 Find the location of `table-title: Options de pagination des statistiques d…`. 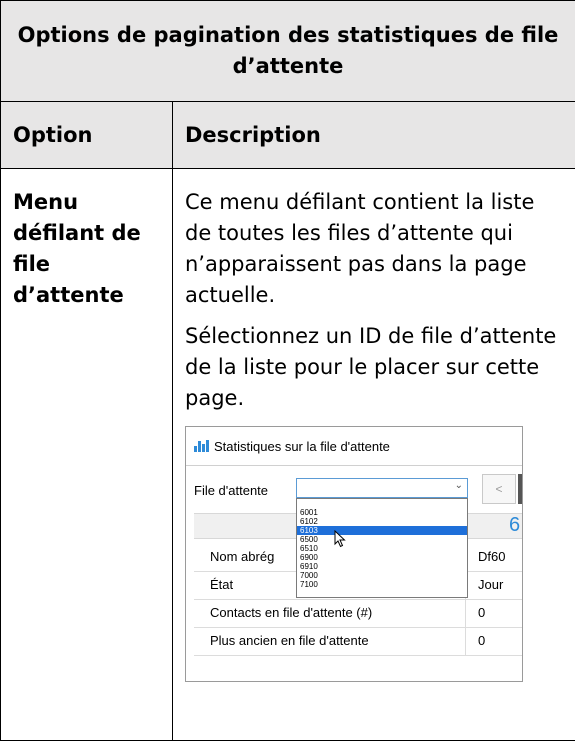

table-title: Options de pagination des statistiques d… is located at coordinates (288, 51).